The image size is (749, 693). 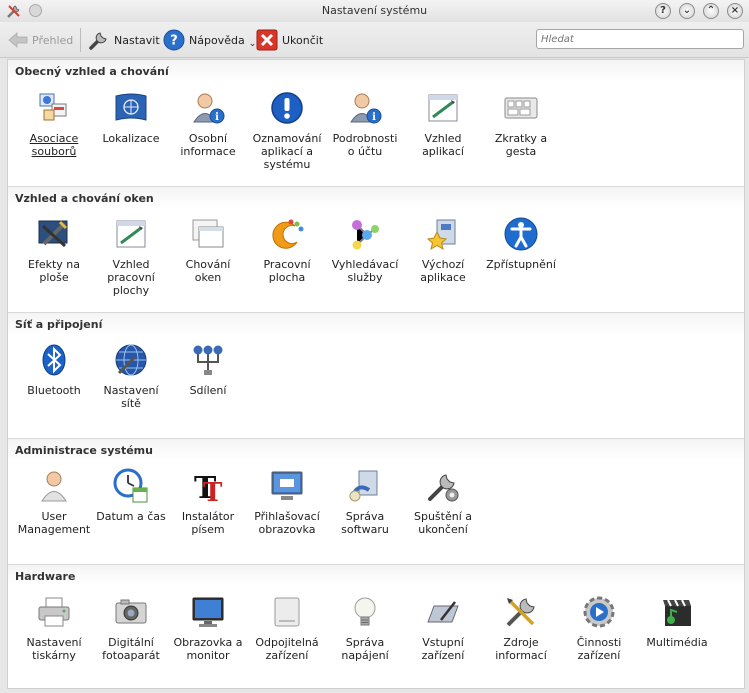 I want to click on item-power-management: Správa napájení, so click(x=365, y=628).